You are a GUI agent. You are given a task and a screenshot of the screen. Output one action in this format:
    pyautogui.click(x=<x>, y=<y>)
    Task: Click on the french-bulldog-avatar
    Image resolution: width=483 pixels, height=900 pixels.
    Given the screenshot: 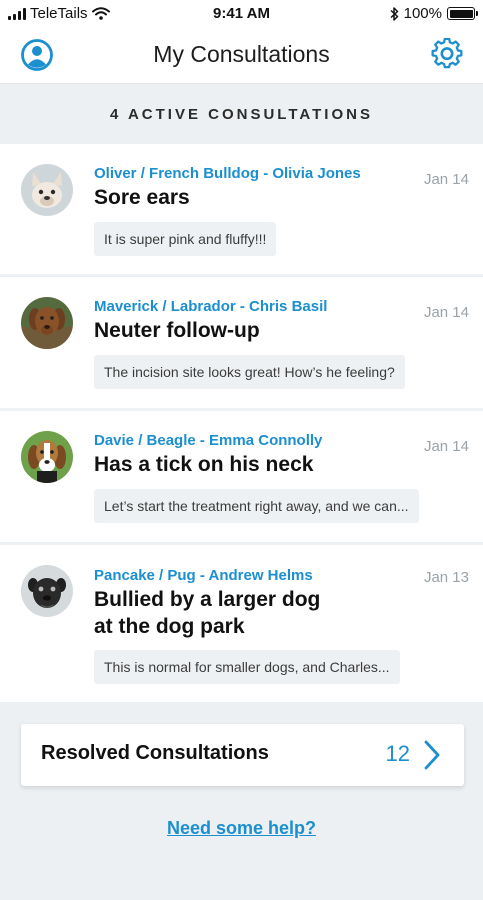 What is the action you would take?
    pyautogui.click(x=47, y=190)
    